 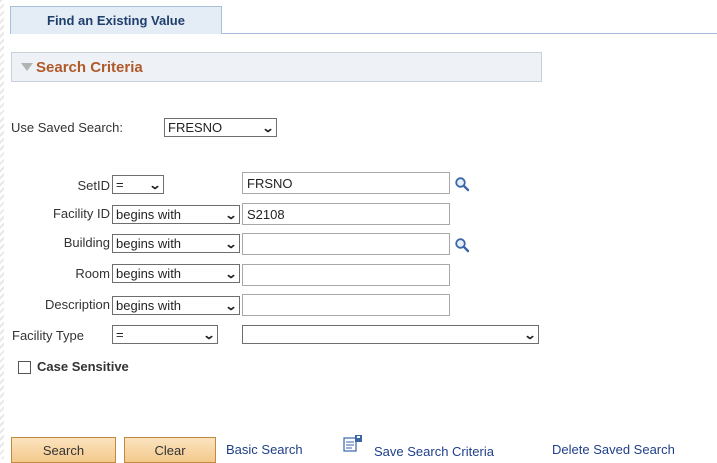 What do you see at coordinates (83, 366) in the screenshot?
I see `case-sensitive-label: Case Sensitive` at bounding box center [83, 366].